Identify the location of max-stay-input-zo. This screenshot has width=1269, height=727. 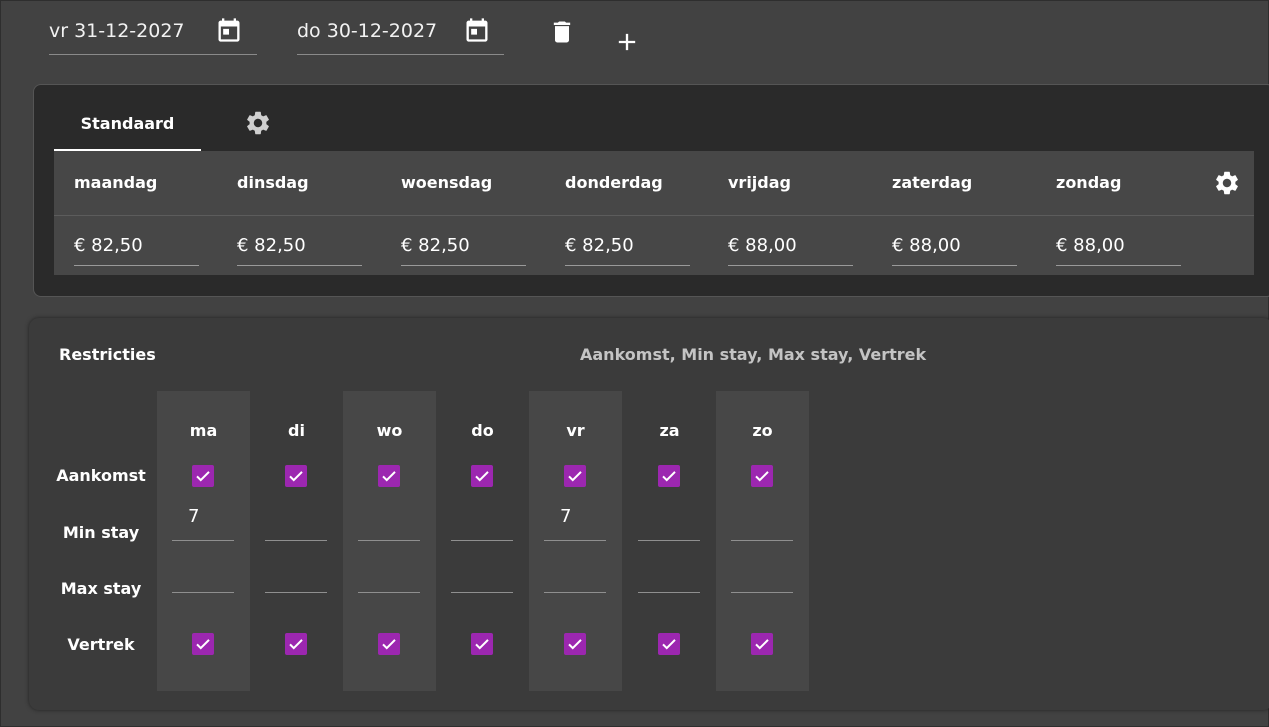
(762, 577).